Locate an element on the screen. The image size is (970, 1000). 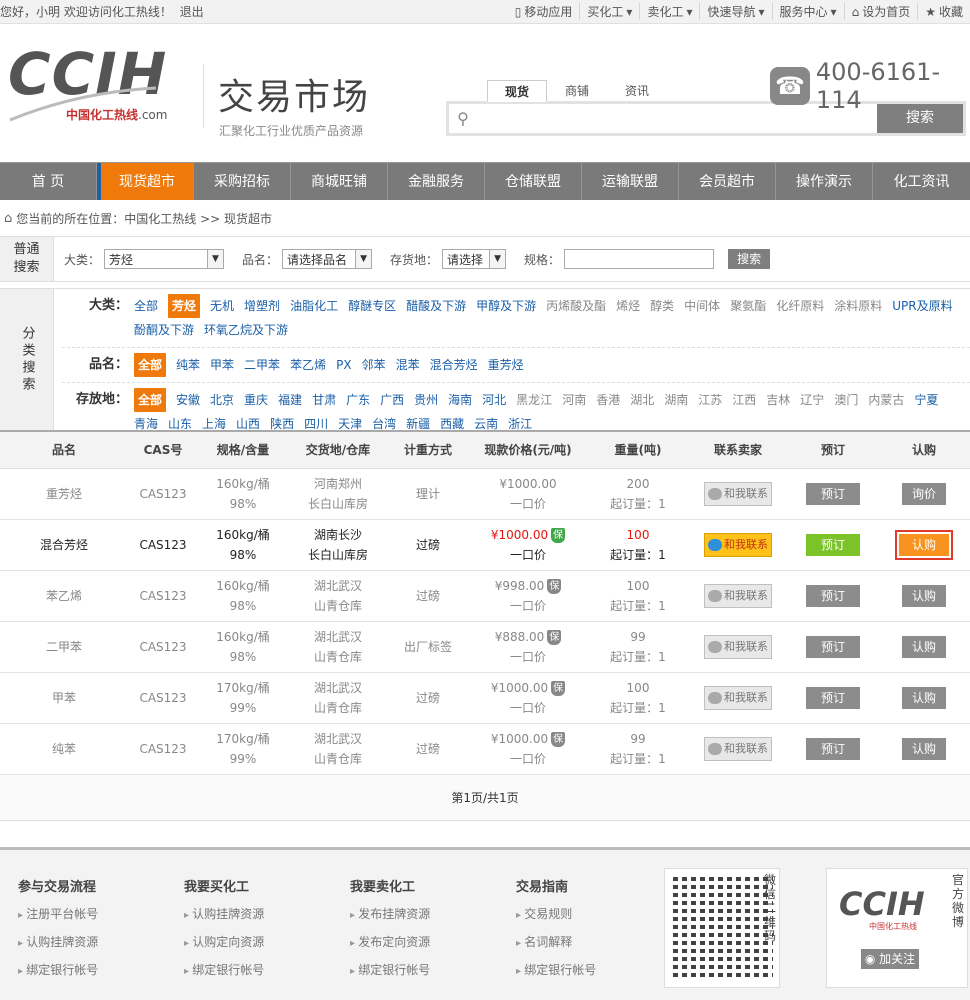
location-option: 湖北 is located at coordinates (642, 400).